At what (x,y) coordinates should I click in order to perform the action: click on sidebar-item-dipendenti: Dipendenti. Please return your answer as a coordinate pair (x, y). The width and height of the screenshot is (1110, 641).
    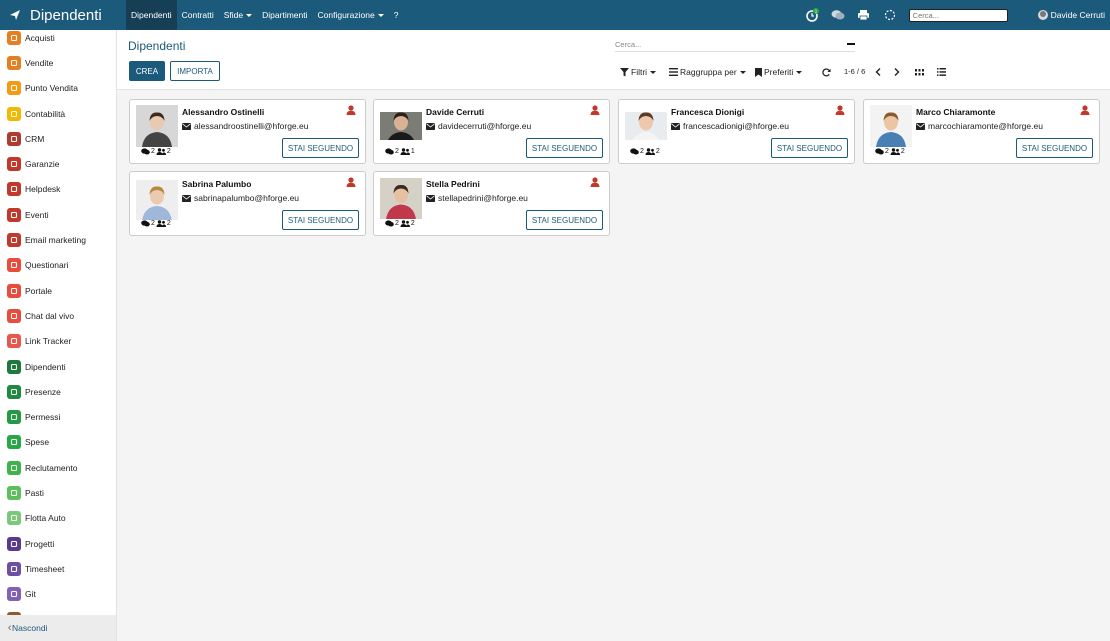
    Looking at the image, I should click on (58, 366).